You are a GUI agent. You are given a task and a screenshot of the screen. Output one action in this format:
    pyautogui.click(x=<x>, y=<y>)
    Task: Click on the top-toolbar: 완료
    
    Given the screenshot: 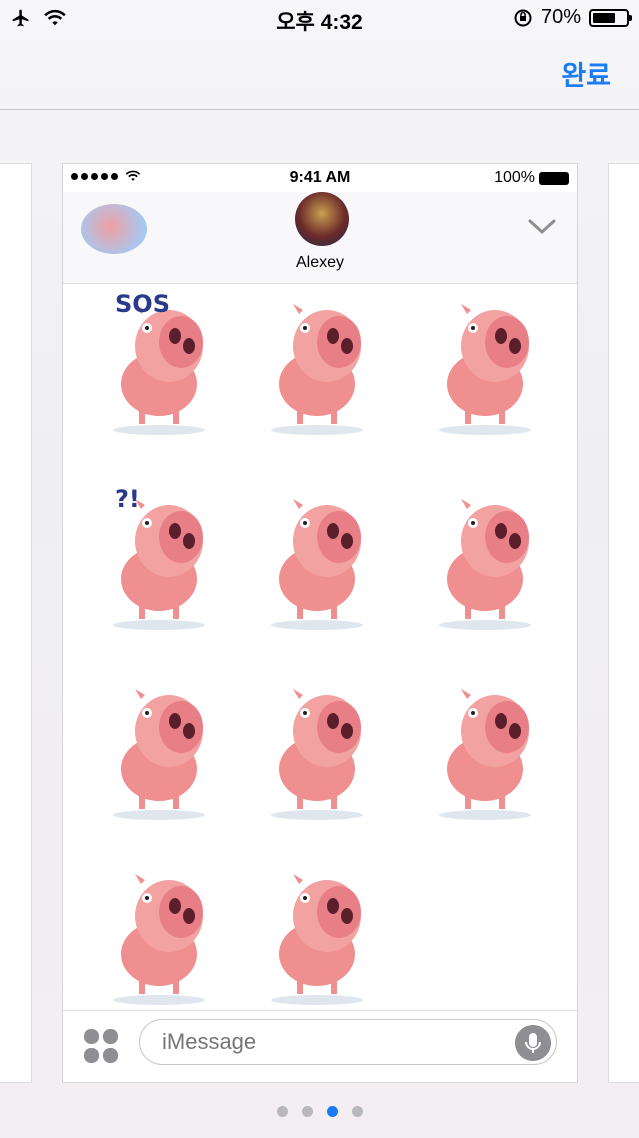 What is the action you would take?
    pyautogui.click(x=319, y=73)
    